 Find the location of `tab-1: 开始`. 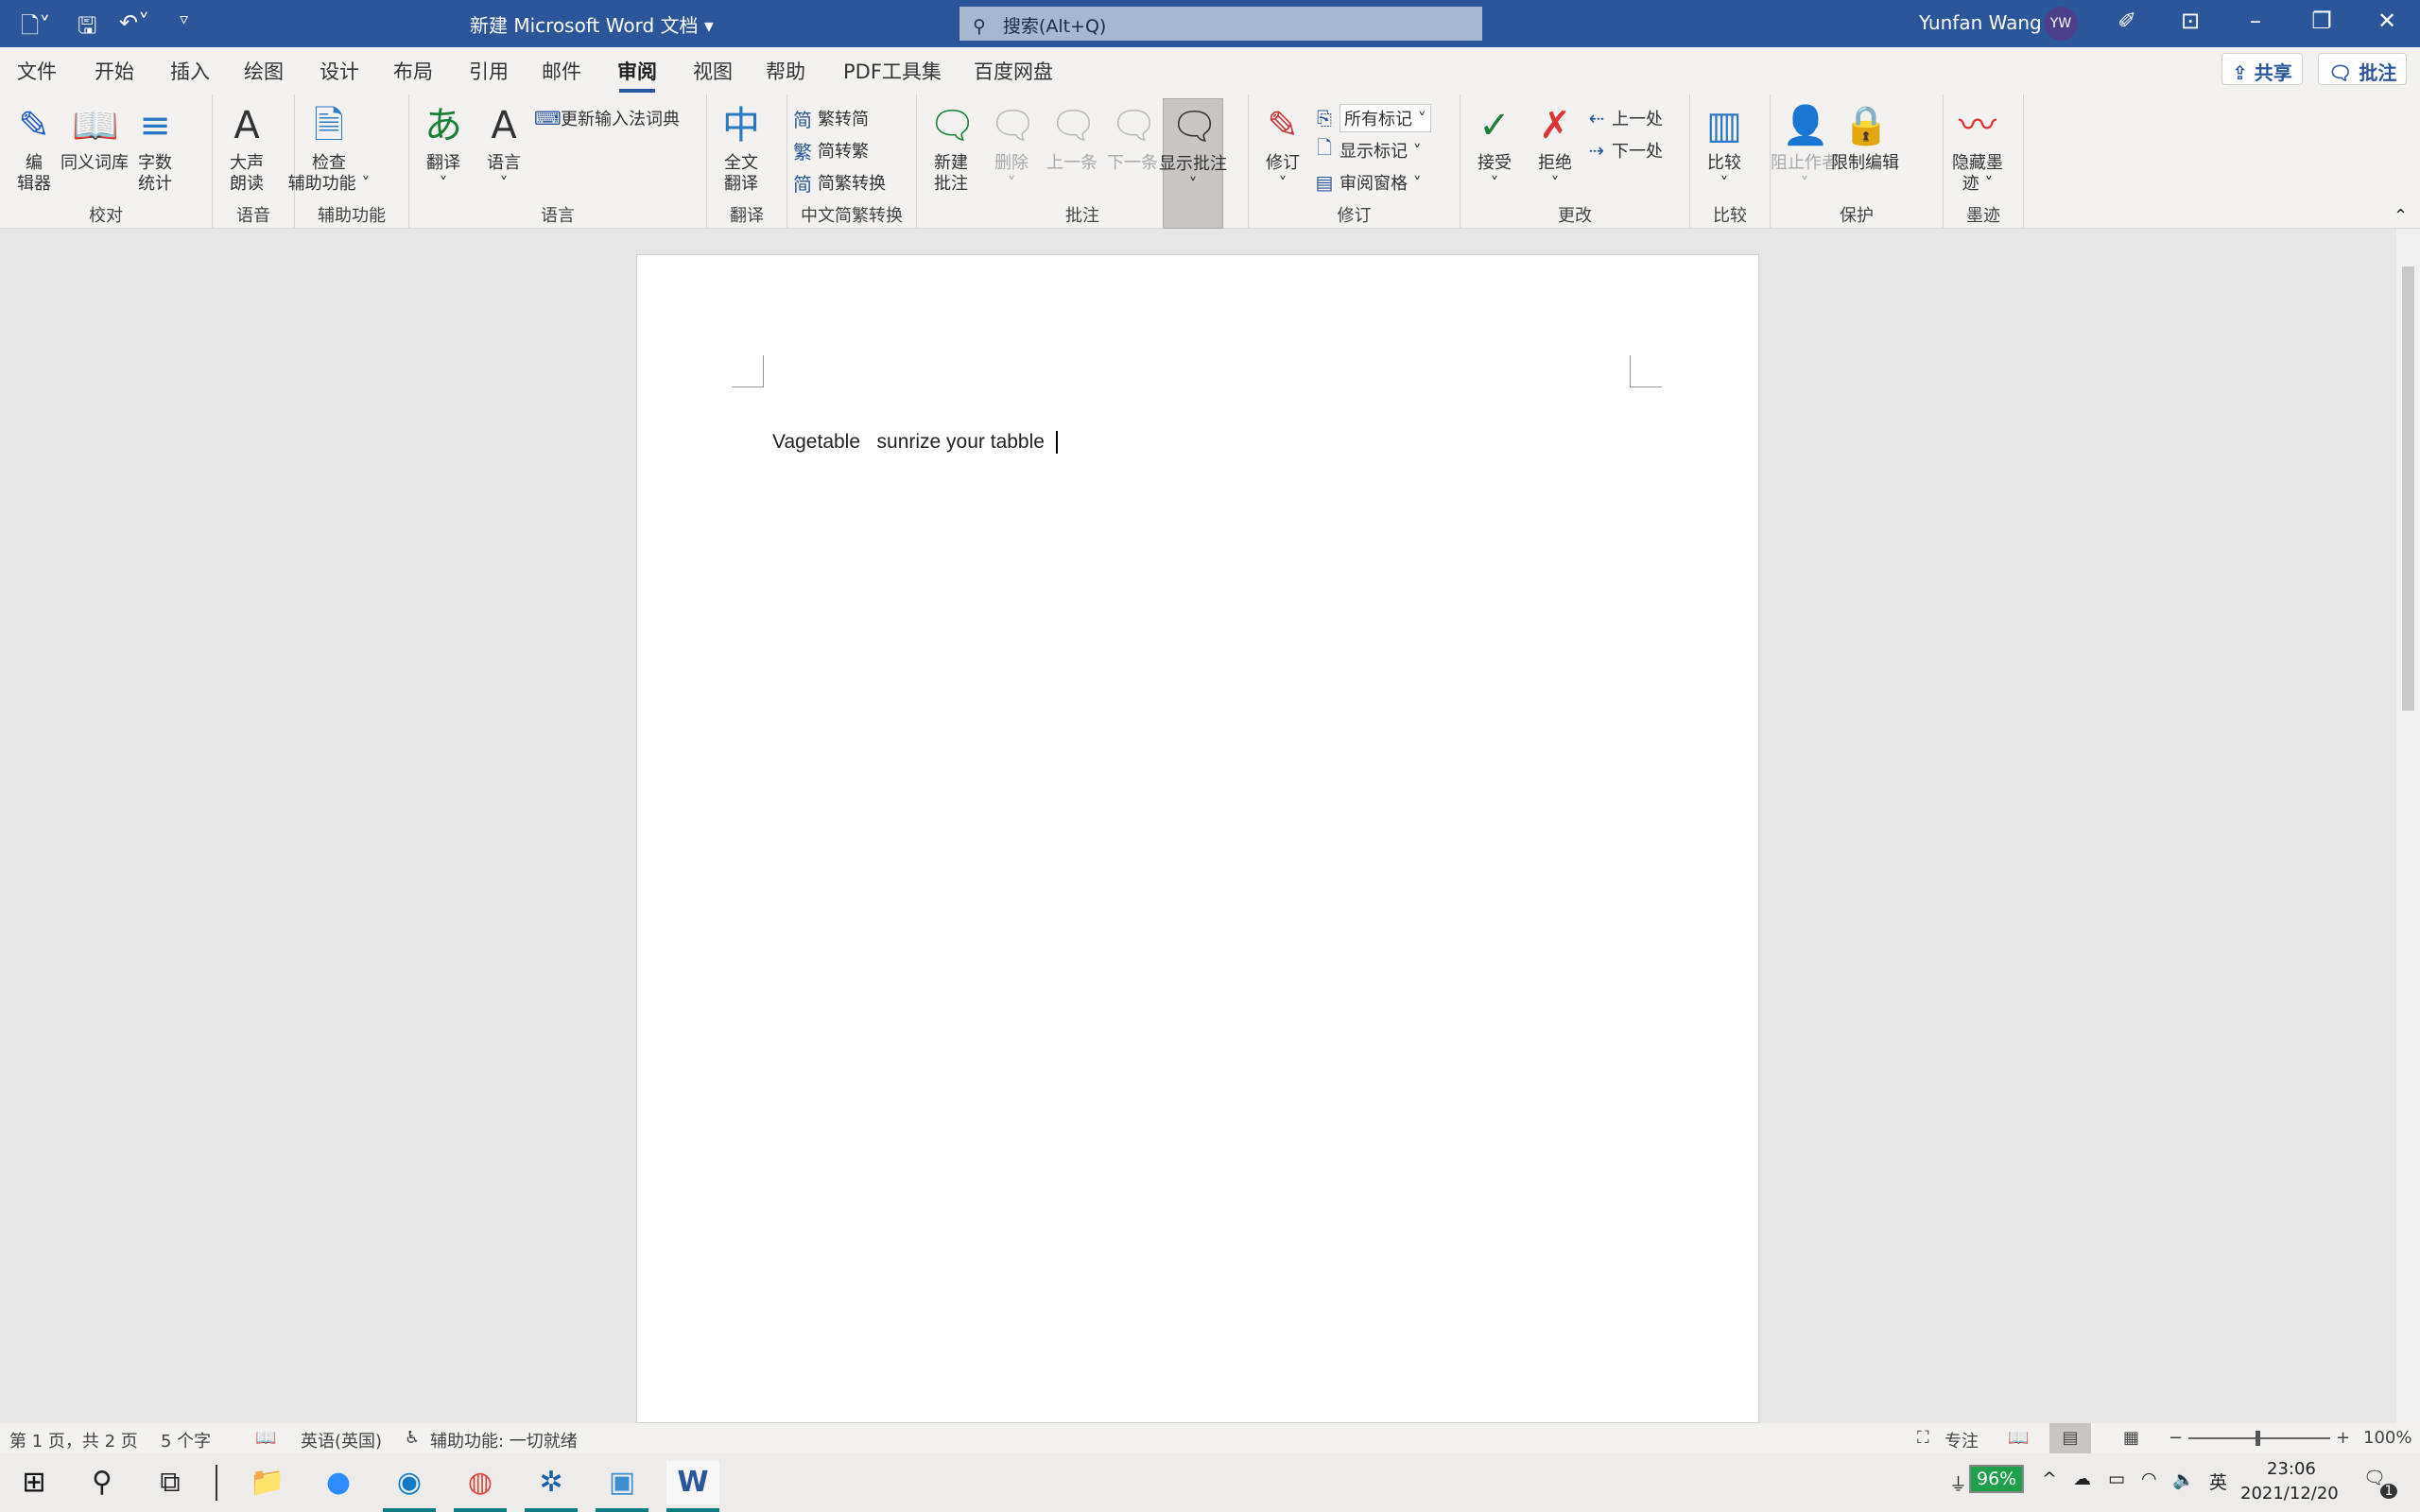

tab-1: 开始 is located at coordinates (115, 71).